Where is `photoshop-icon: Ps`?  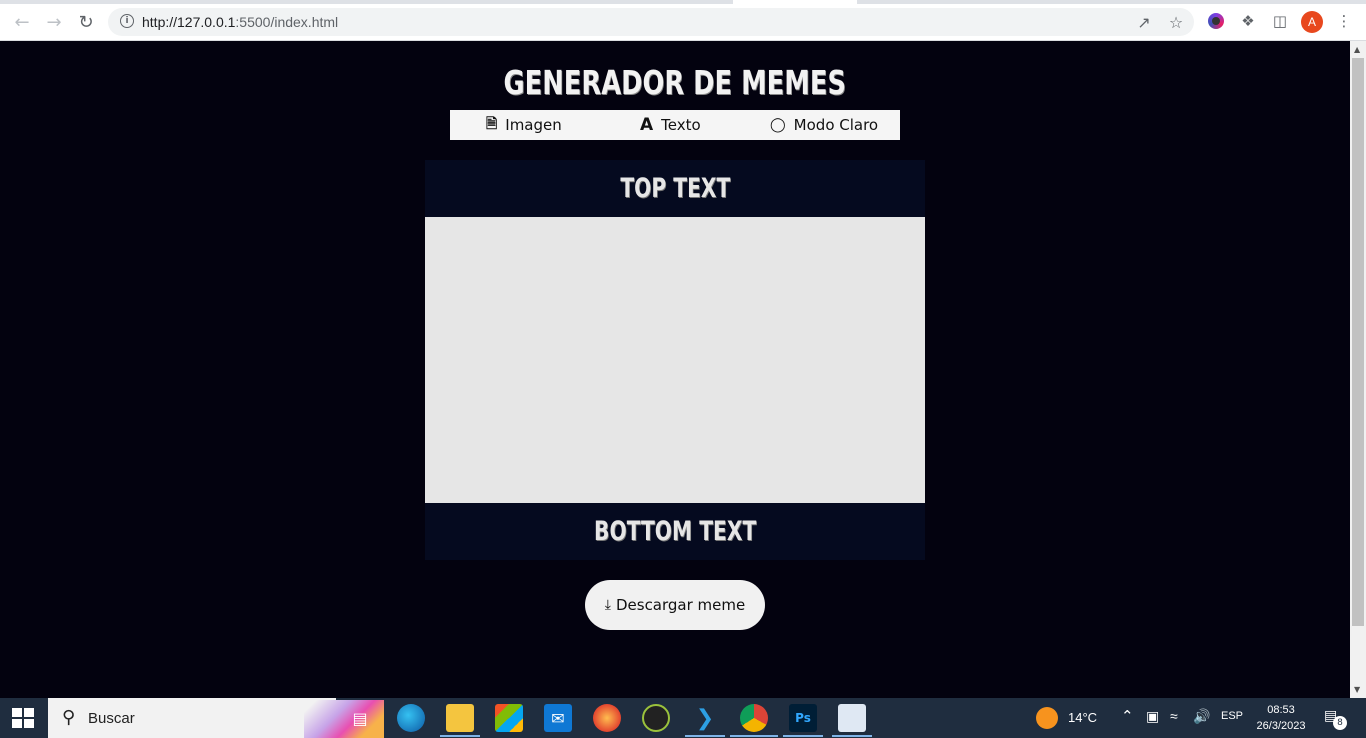
photoshop-icon: Ps is located at coordinates (803, 718).